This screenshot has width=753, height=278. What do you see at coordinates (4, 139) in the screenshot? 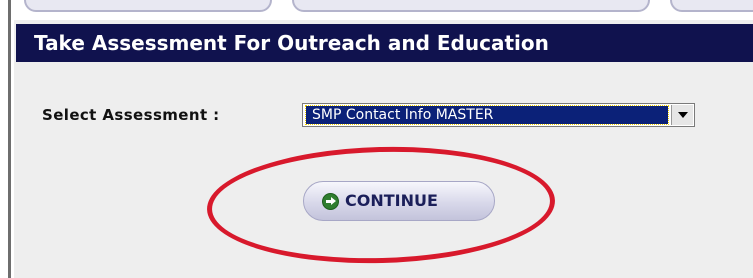
I see `page-margin` at bounding box center [4, 139].